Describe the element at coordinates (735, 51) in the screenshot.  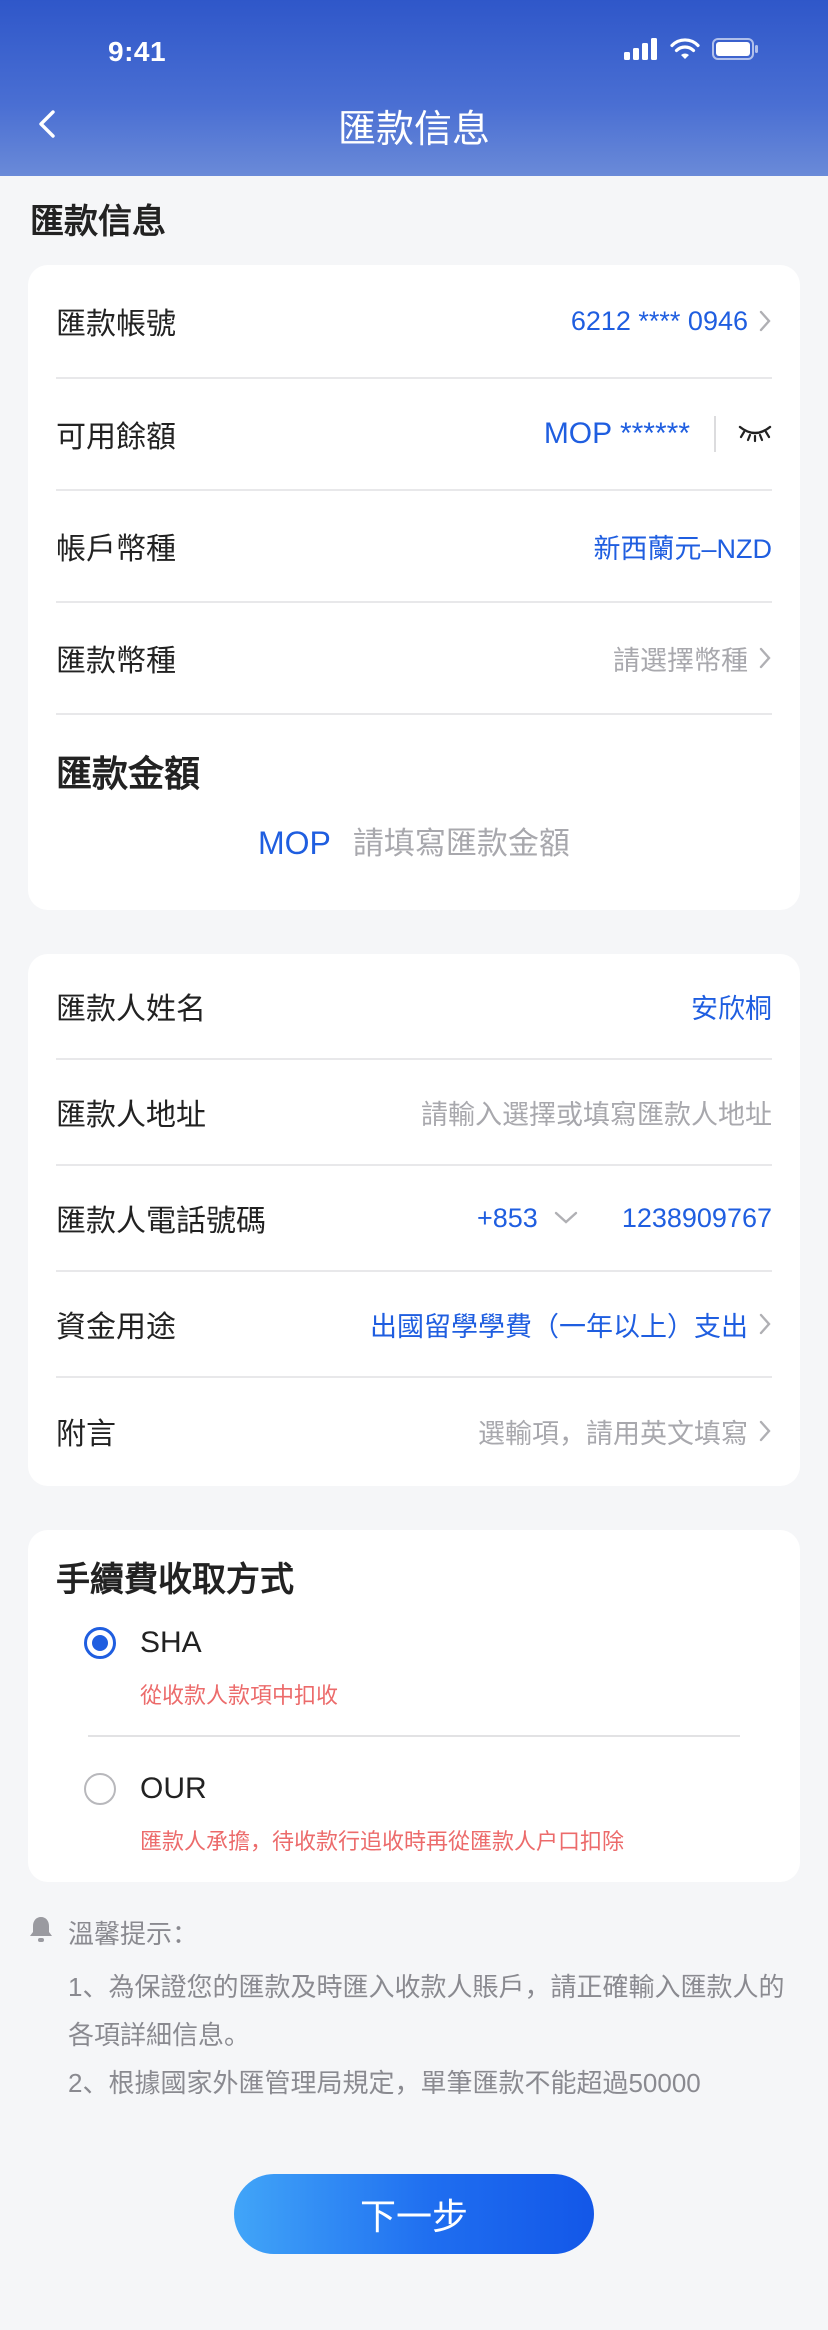
I see `battery-icon` at that location.